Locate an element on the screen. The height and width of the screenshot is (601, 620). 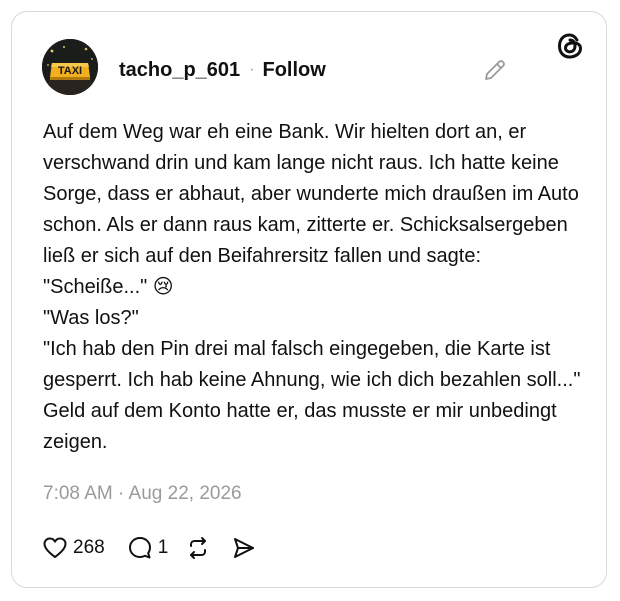
like-count: 268 is located at coordinates (89, 547).